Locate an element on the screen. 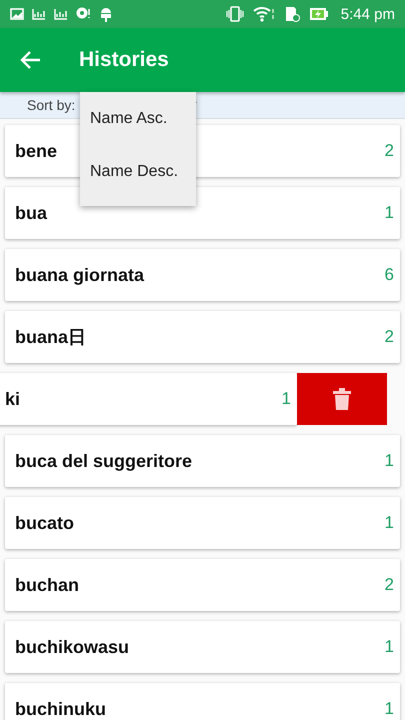 The image size is (405, 720). word-text: buana日 is located at coordinates (51, 337).